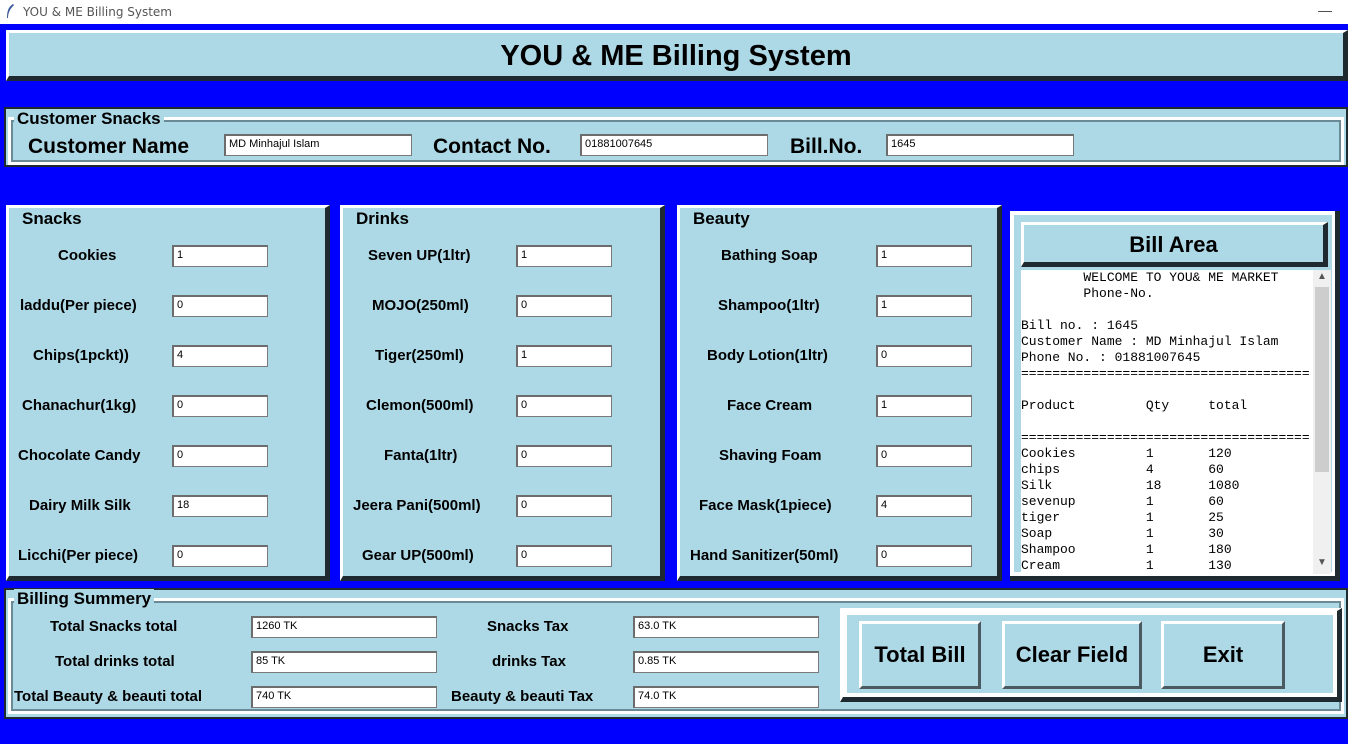 This screenshot has width=1348, height=744. What do you see at coordinates (1126, 549) in the screenshot?
I see `bill-line: Shampoo 1 180` at bounding box center [1126, 549].